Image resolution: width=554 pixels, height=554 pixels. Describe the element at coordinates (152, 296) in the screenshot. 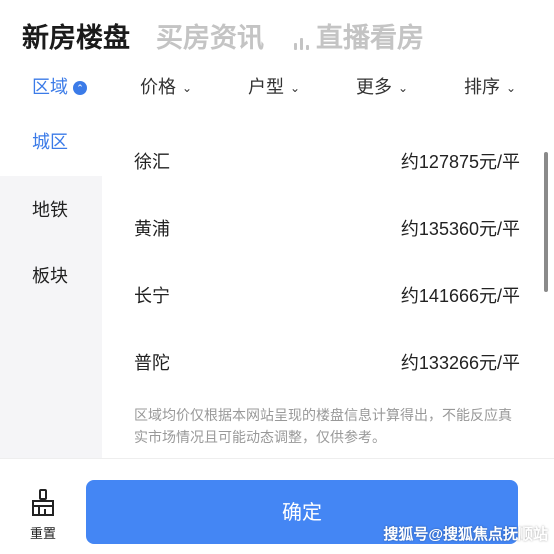

I see `district-name: 长宁` at that location.